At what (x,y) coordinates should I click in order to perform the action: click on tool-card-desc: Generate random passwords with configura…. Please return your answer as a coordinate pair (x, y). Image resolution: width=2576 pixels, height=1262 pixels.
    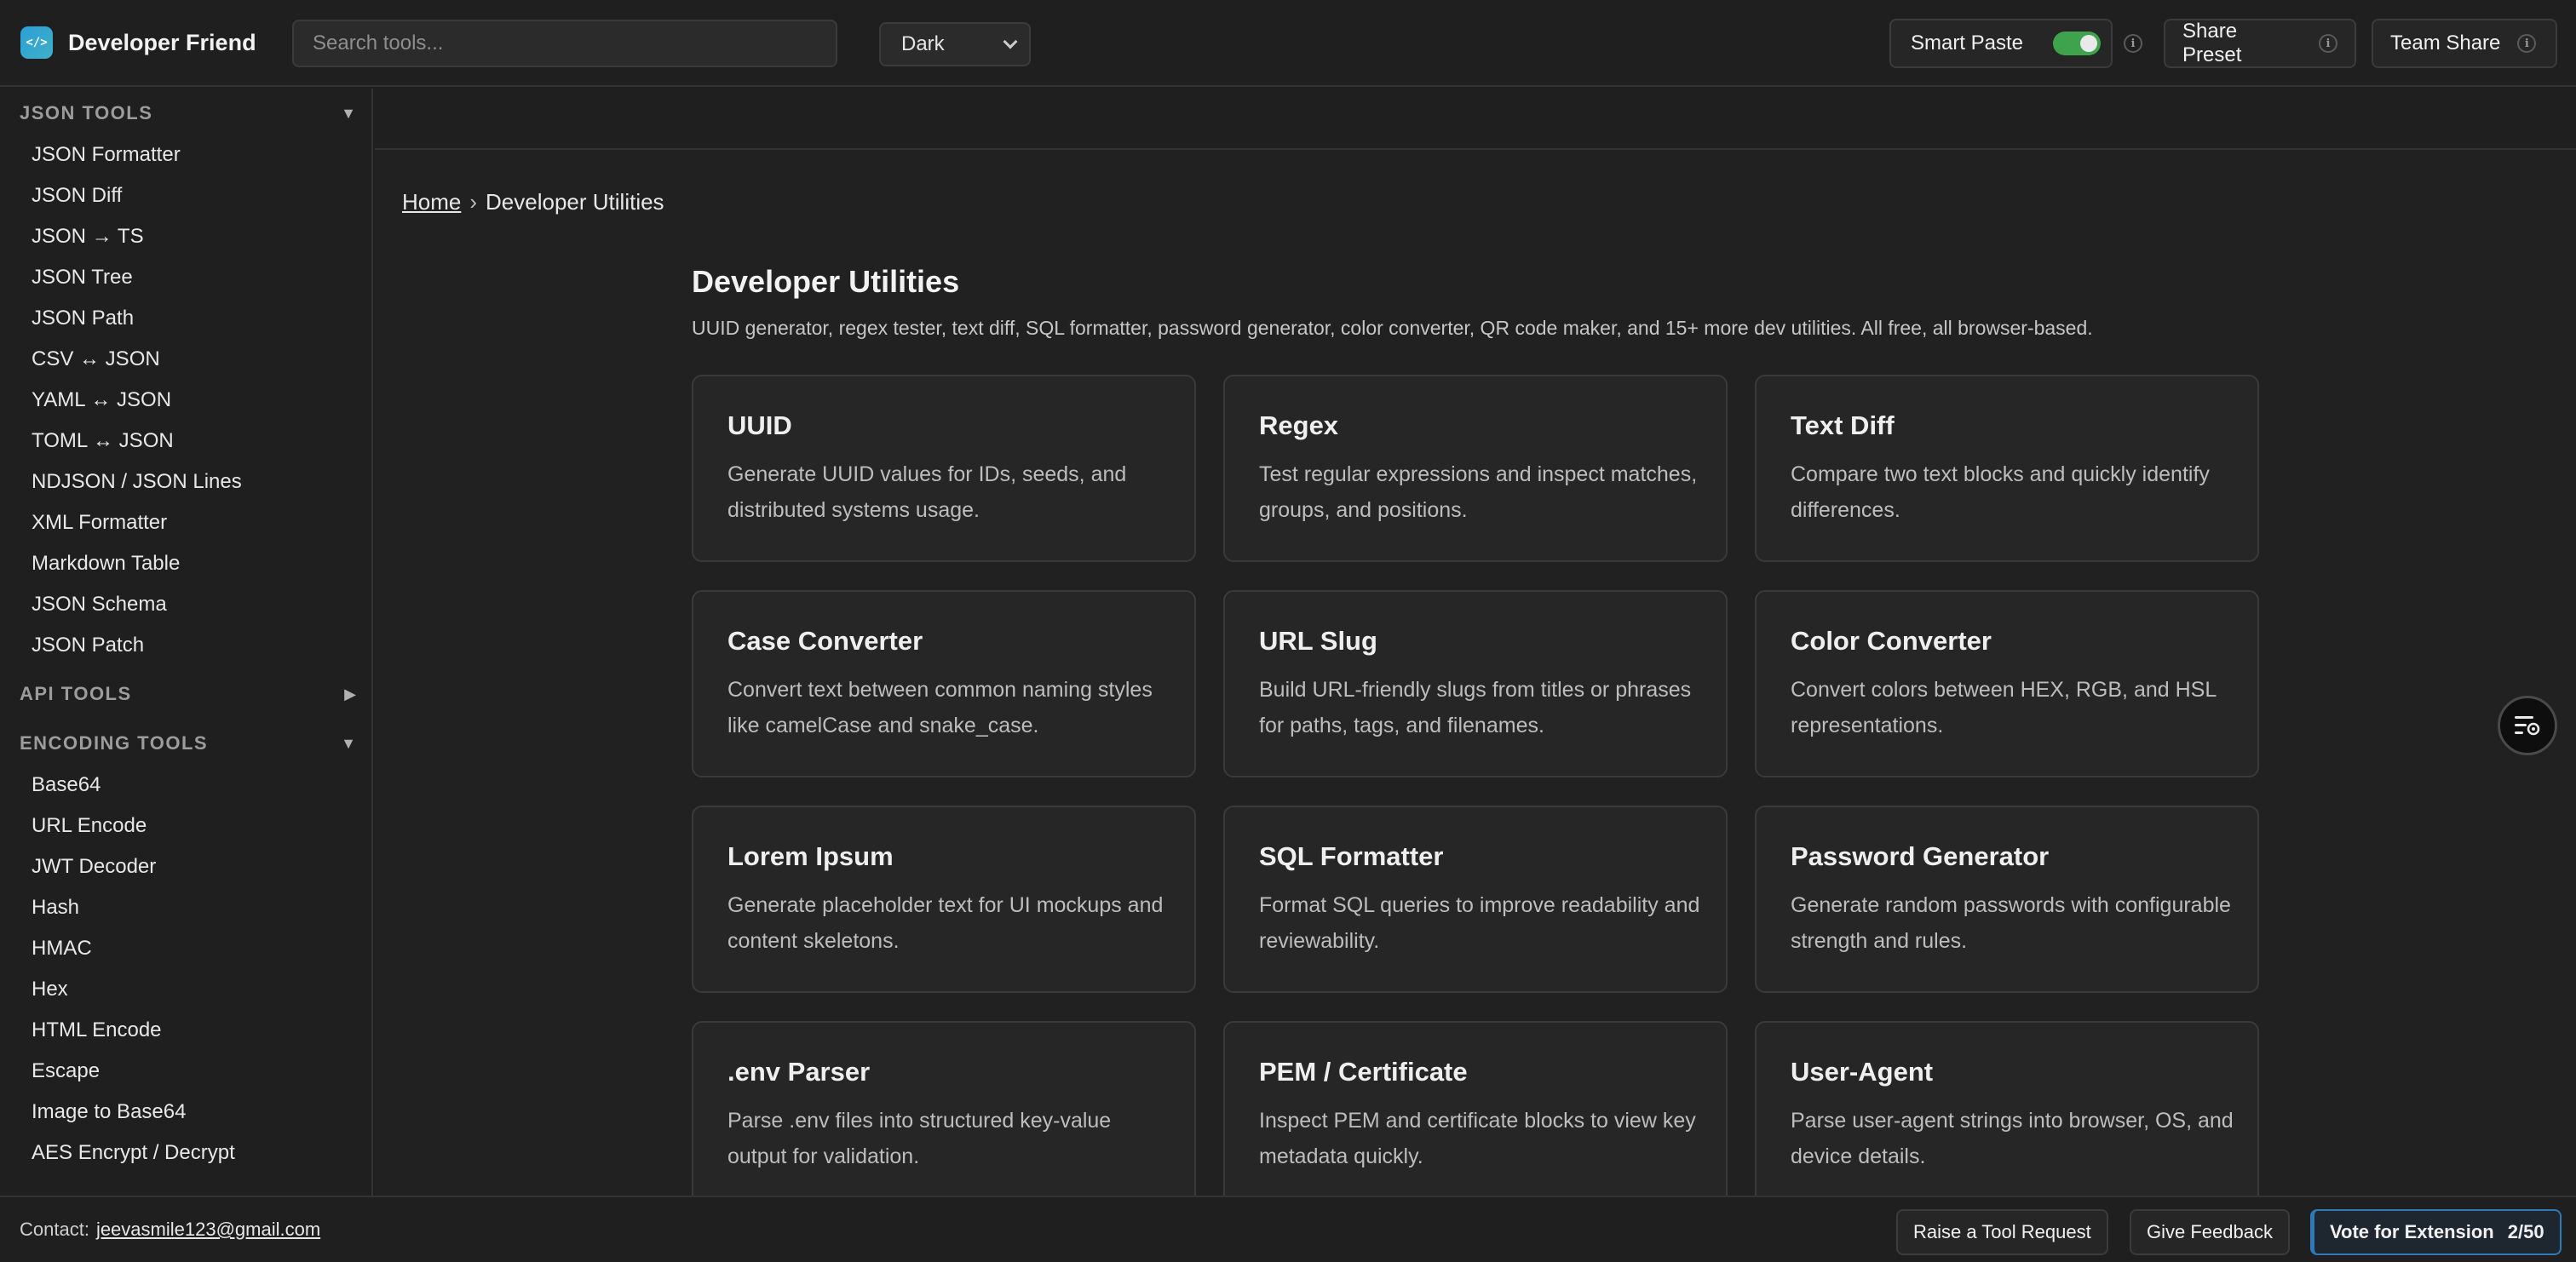
    Looking at the image, I should click on (2011, 923).